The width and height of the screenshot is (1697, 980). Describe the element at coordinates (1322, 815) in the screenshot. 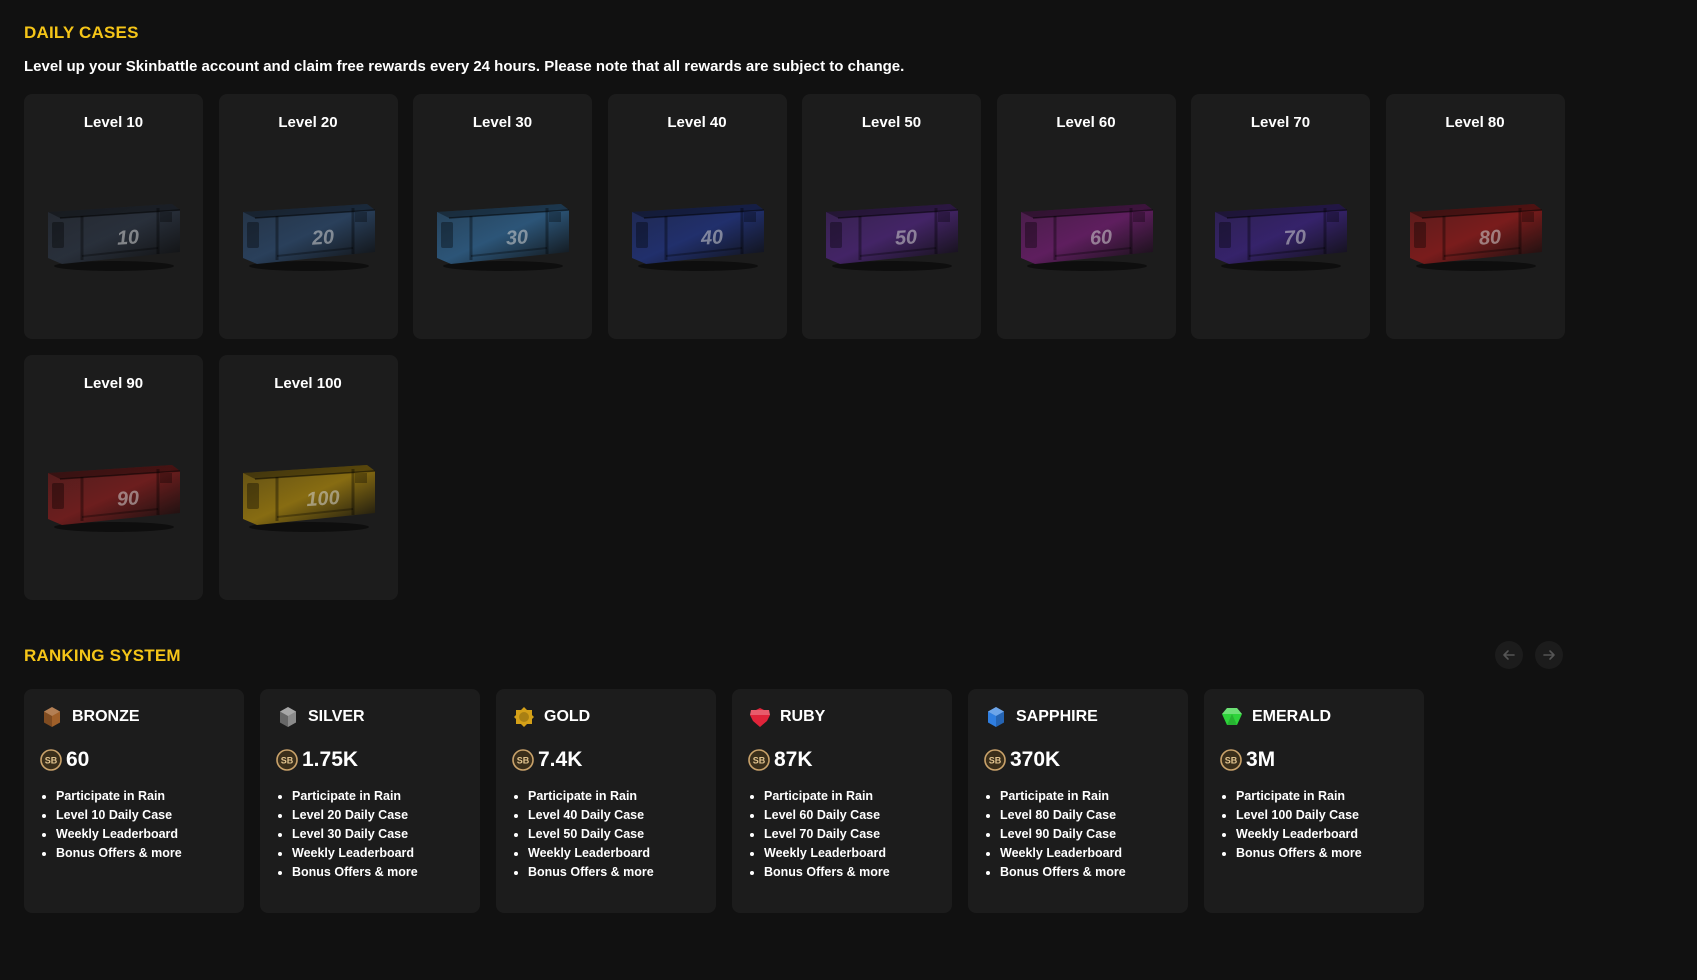

I see `rank-perk-item: Level 100 Daily Case` at that location.